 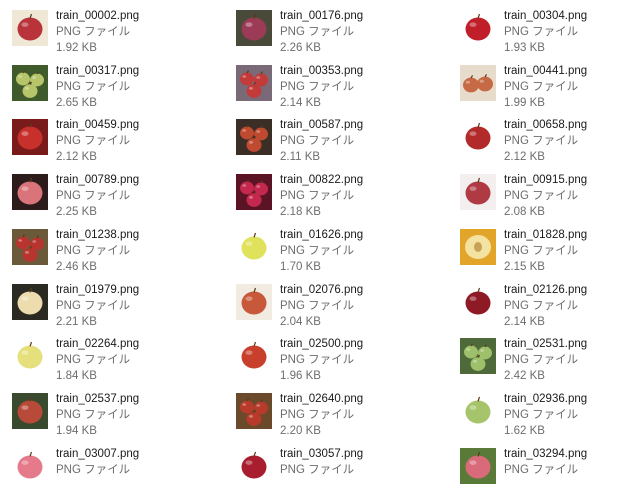 I want to click on file-item: train_01828.png PNG ファイル 2.15 KB, so click(x=550, y=252).